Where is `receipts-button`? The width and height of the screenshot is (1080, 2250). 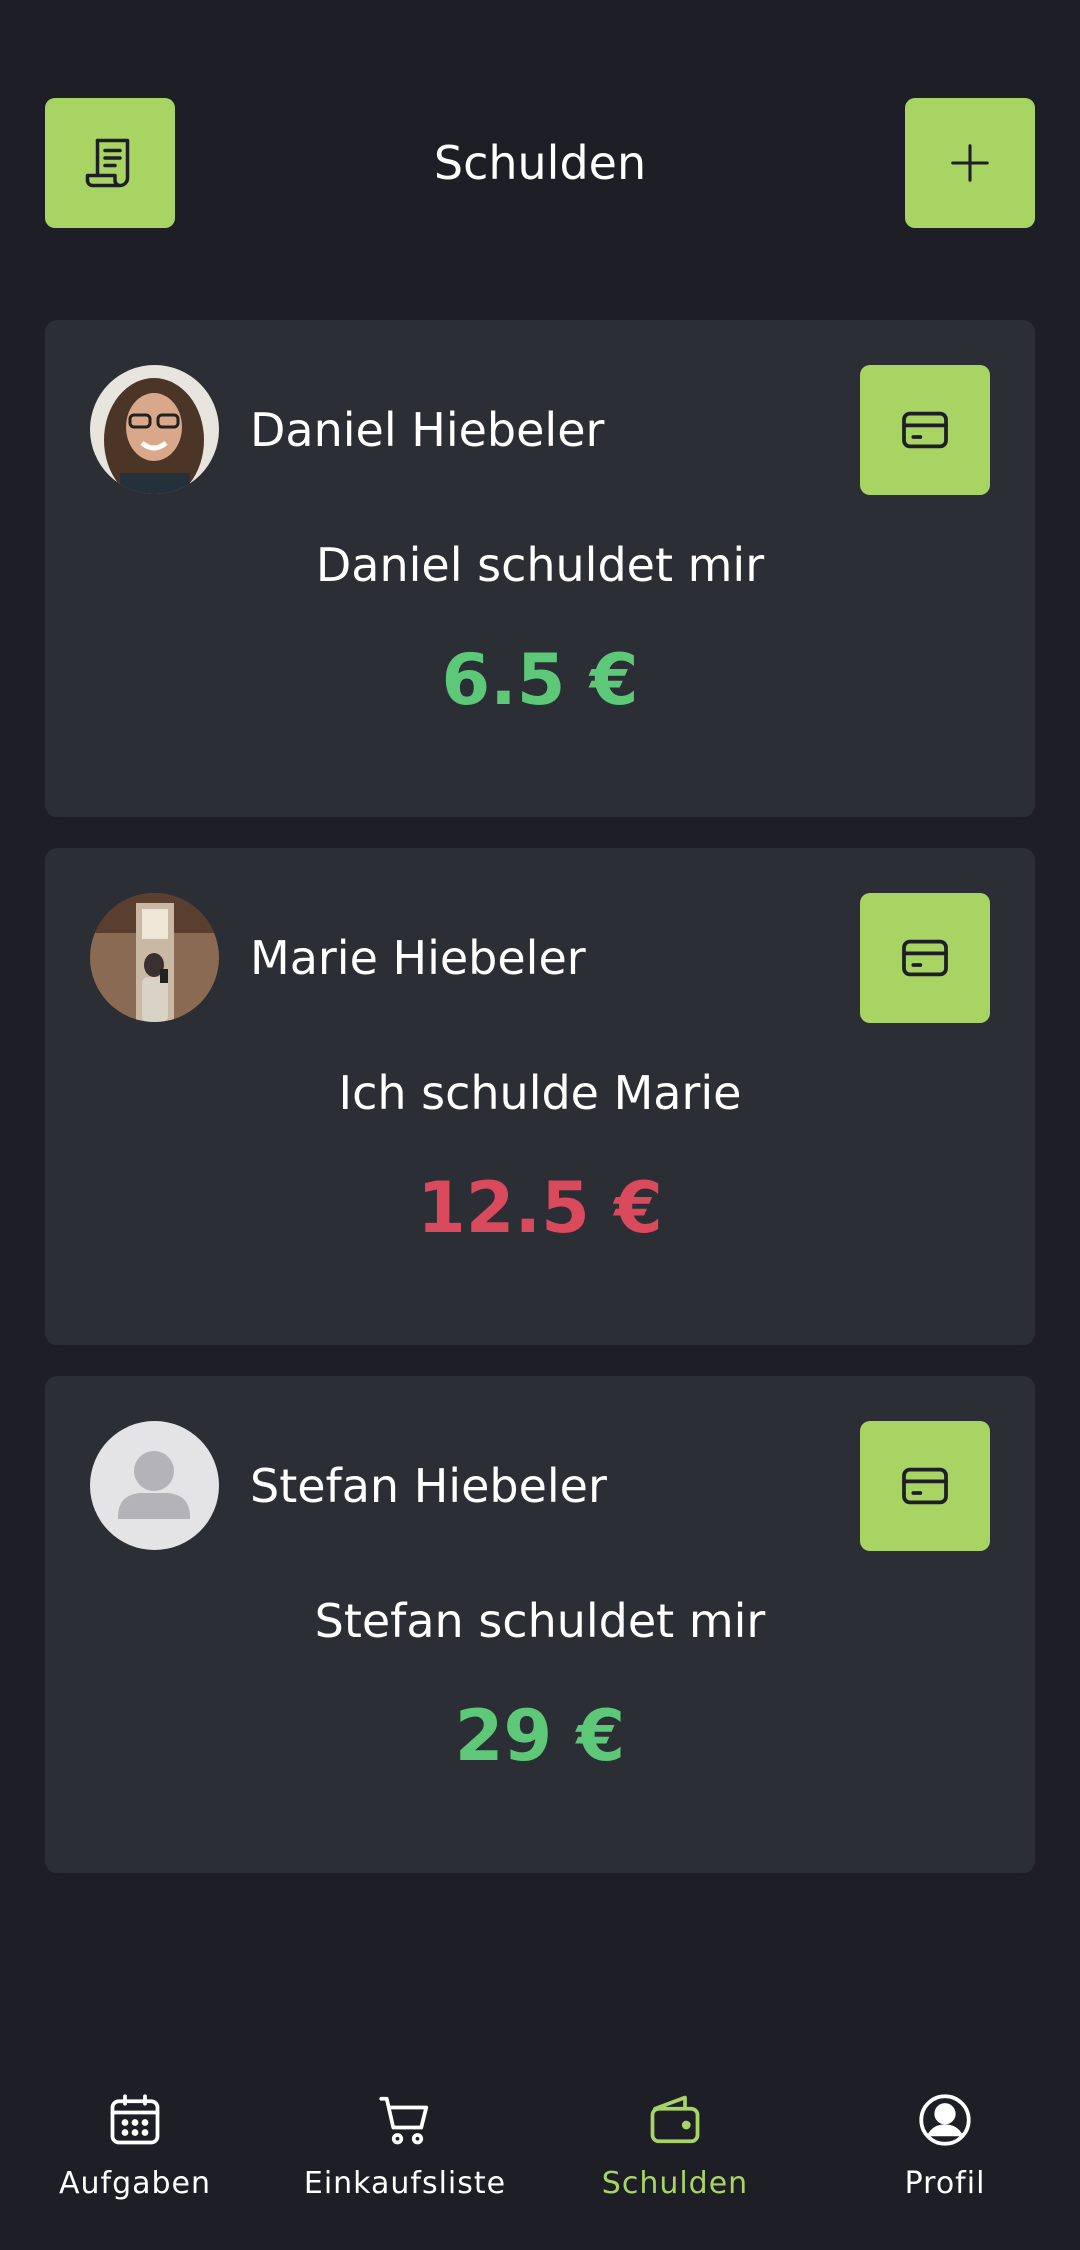
receipts-button is located at coordinates (110, 163).